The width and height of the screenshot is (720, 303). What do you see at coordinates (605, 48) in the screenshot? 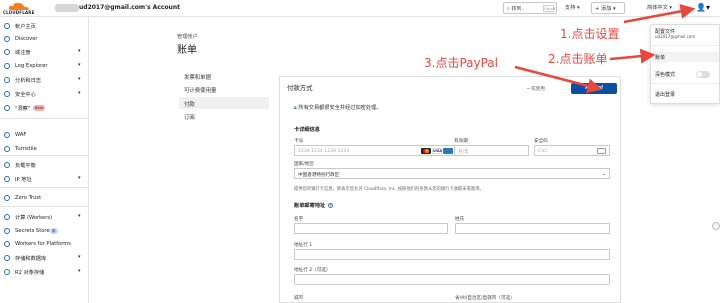
I see `annotation-arrows` at bounding box center [605, 48].